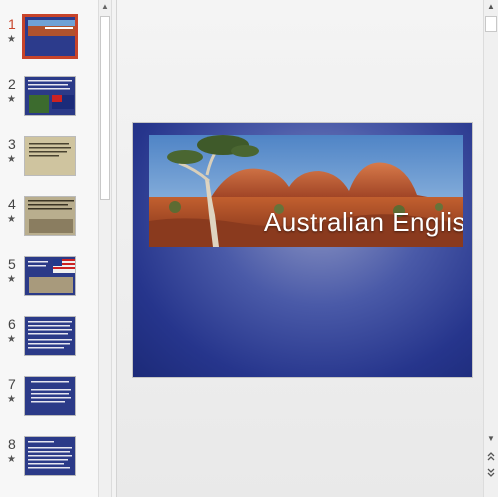 This screenshot has width=498, height=497. What do you see at coordinates (306, 191) in the screenshot?
I see `outback-photo: Australian English` at bounding box center [306, 191].